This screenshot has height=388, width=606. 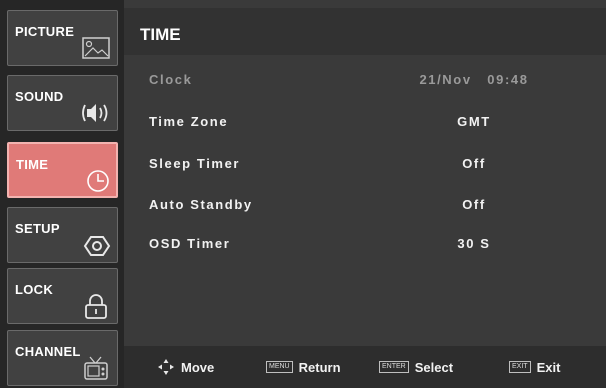 What do you see at coordinates (171, 79) in the screenshot?
I see `row-clock-label: Clock` at bounding box center [171, 79].